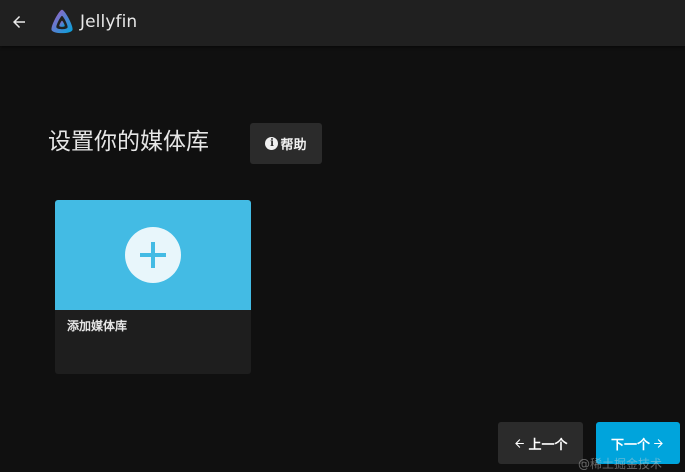 The width and height of the screenshot is (685, 472). I want to click on arrow-right-icon, so click(658, 443).